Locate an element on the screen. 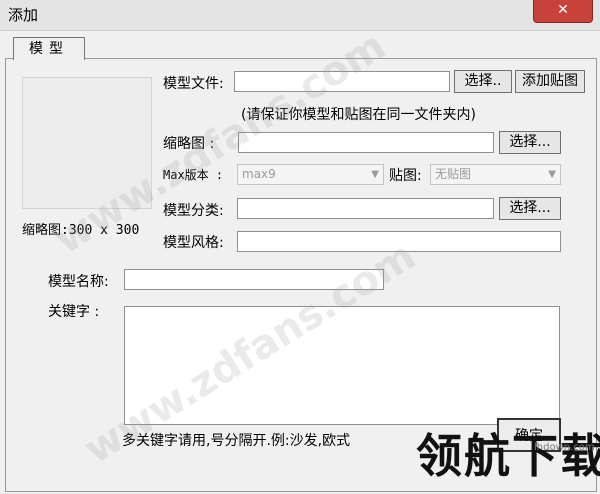 Image resolution: width=600 pixels, height=494 pixels. thumbnail-preview is located at coordinates (87, 143).